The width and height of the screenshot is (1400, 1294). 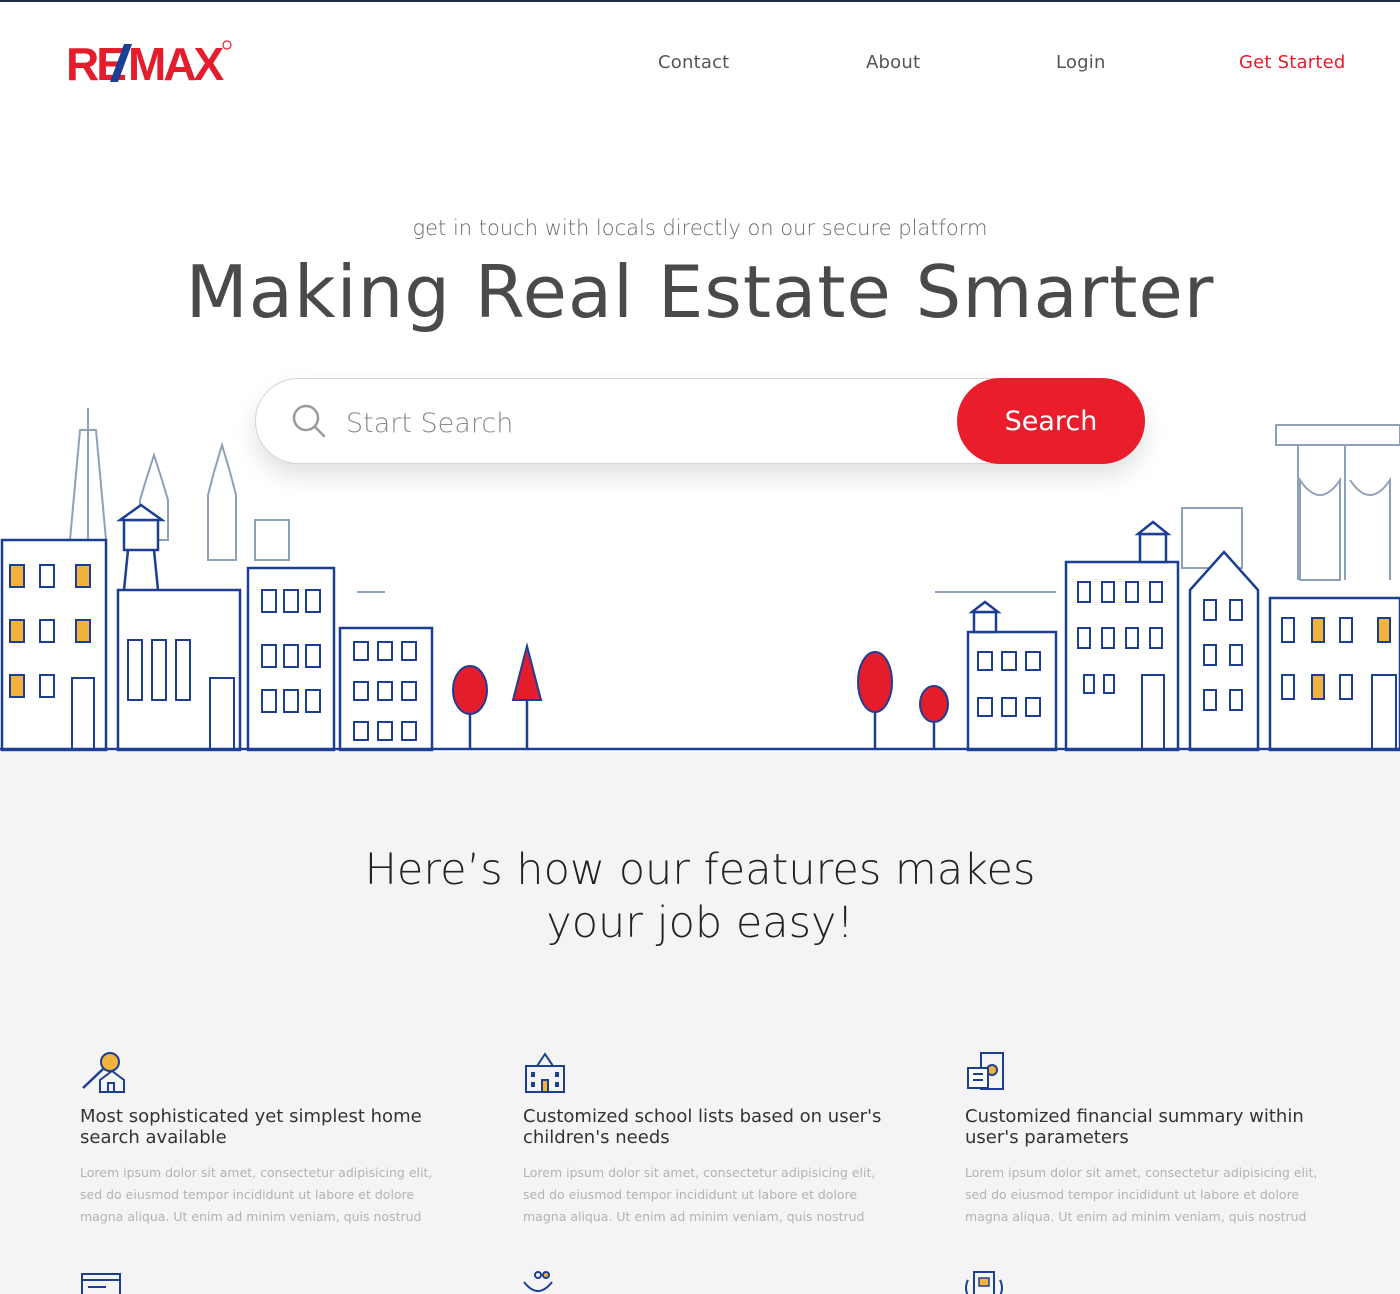 What do you see at coordinates (700, 292) in the screenshot?
I see `hero-title: Making Real Estate Smarter` at bounding box center [700, 292].